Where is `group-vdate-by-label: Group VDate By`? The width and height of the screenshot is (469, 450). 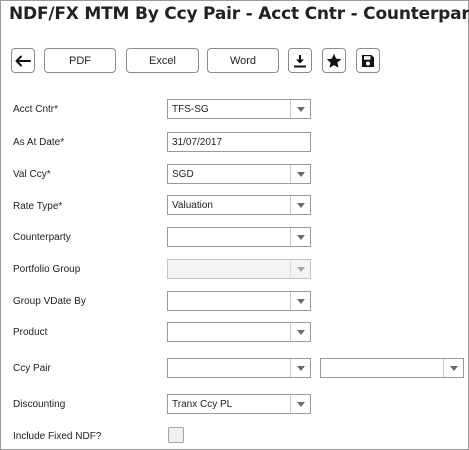 group-vdate-by-label: Group VDate By is located at coordinates (49, 301).